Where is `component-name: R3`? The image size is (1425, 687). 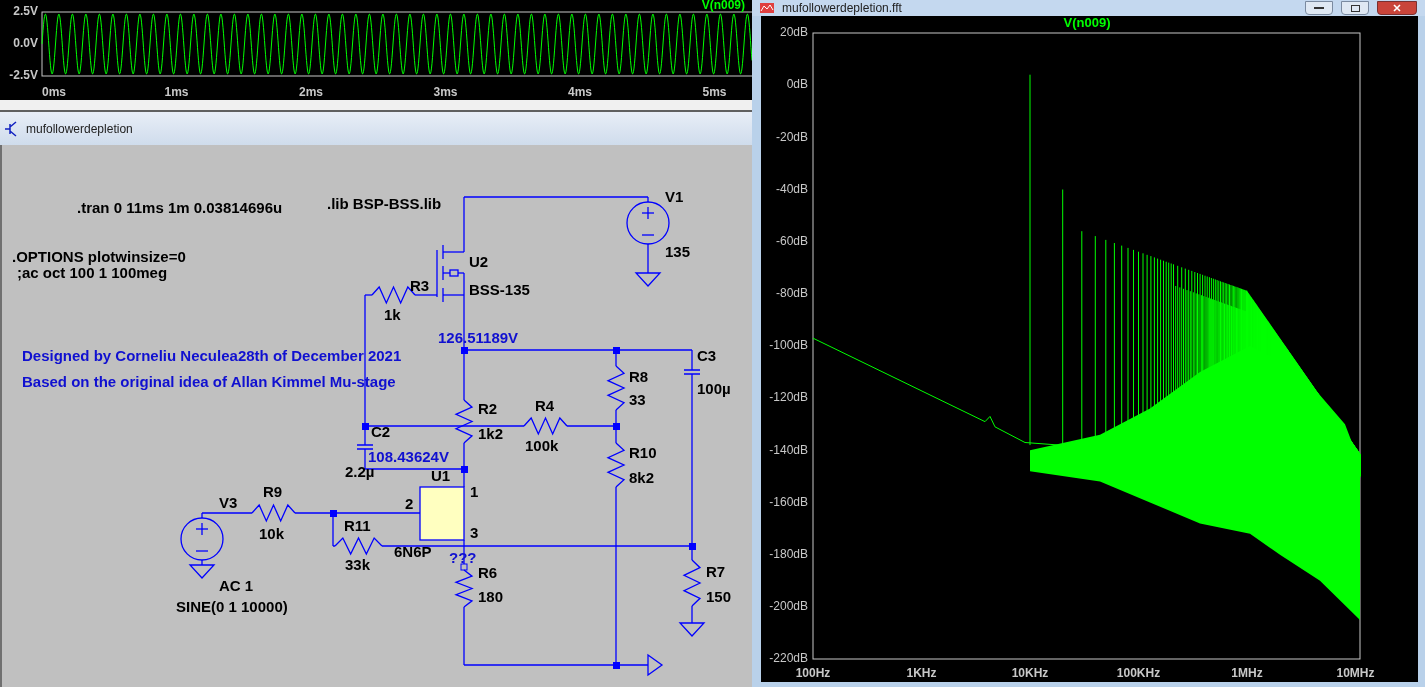
component-name: R3 is located at coordinates (420, 285).